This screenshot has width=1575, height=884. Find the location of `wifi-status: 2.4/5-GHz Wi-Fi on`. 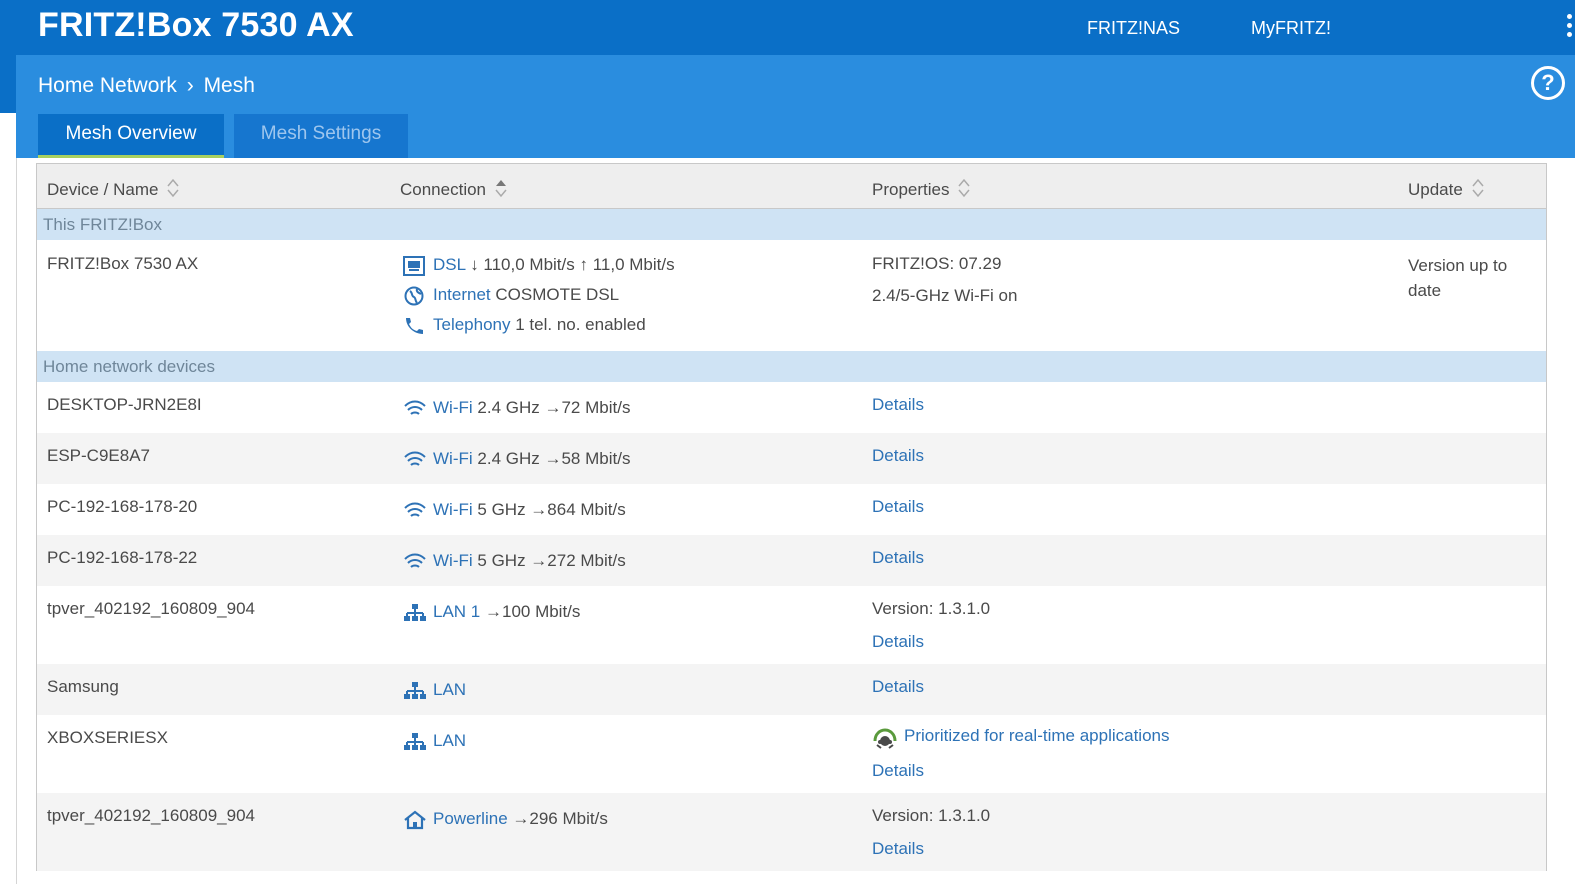

wifi-status: 2.4/5-GHz Wi-Fi on is located at coordinates (945, 295).